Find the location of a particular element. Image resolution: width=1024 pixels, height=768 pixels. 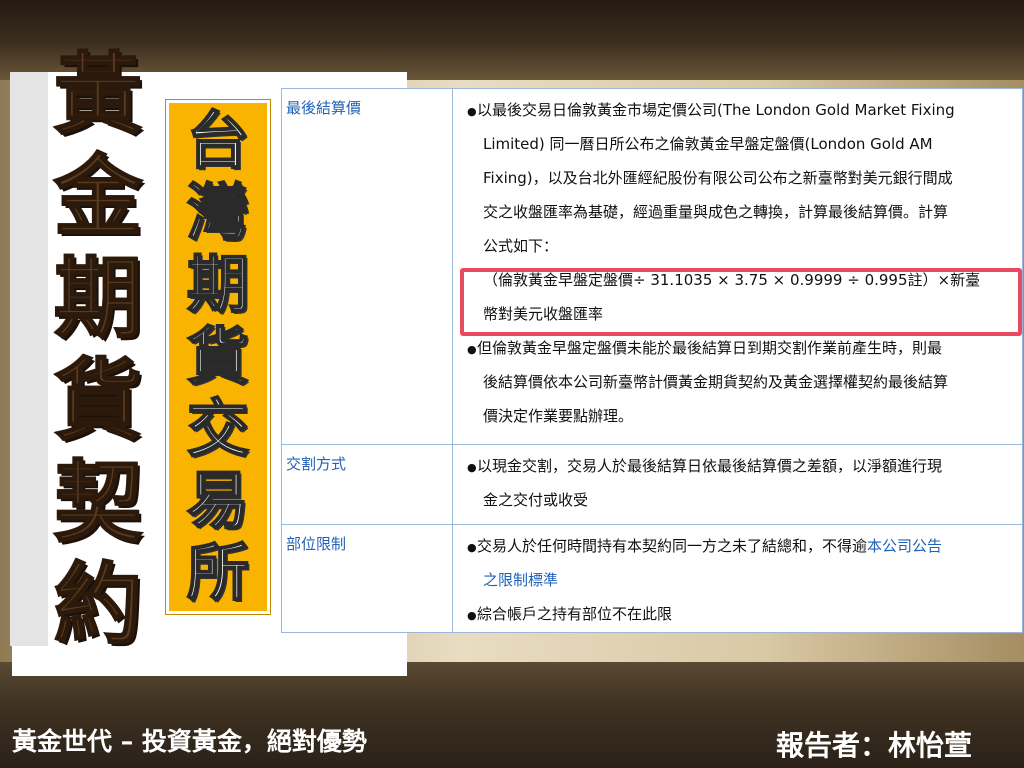

settlement-text: 公式如下： is located at coordinates (521, 246).